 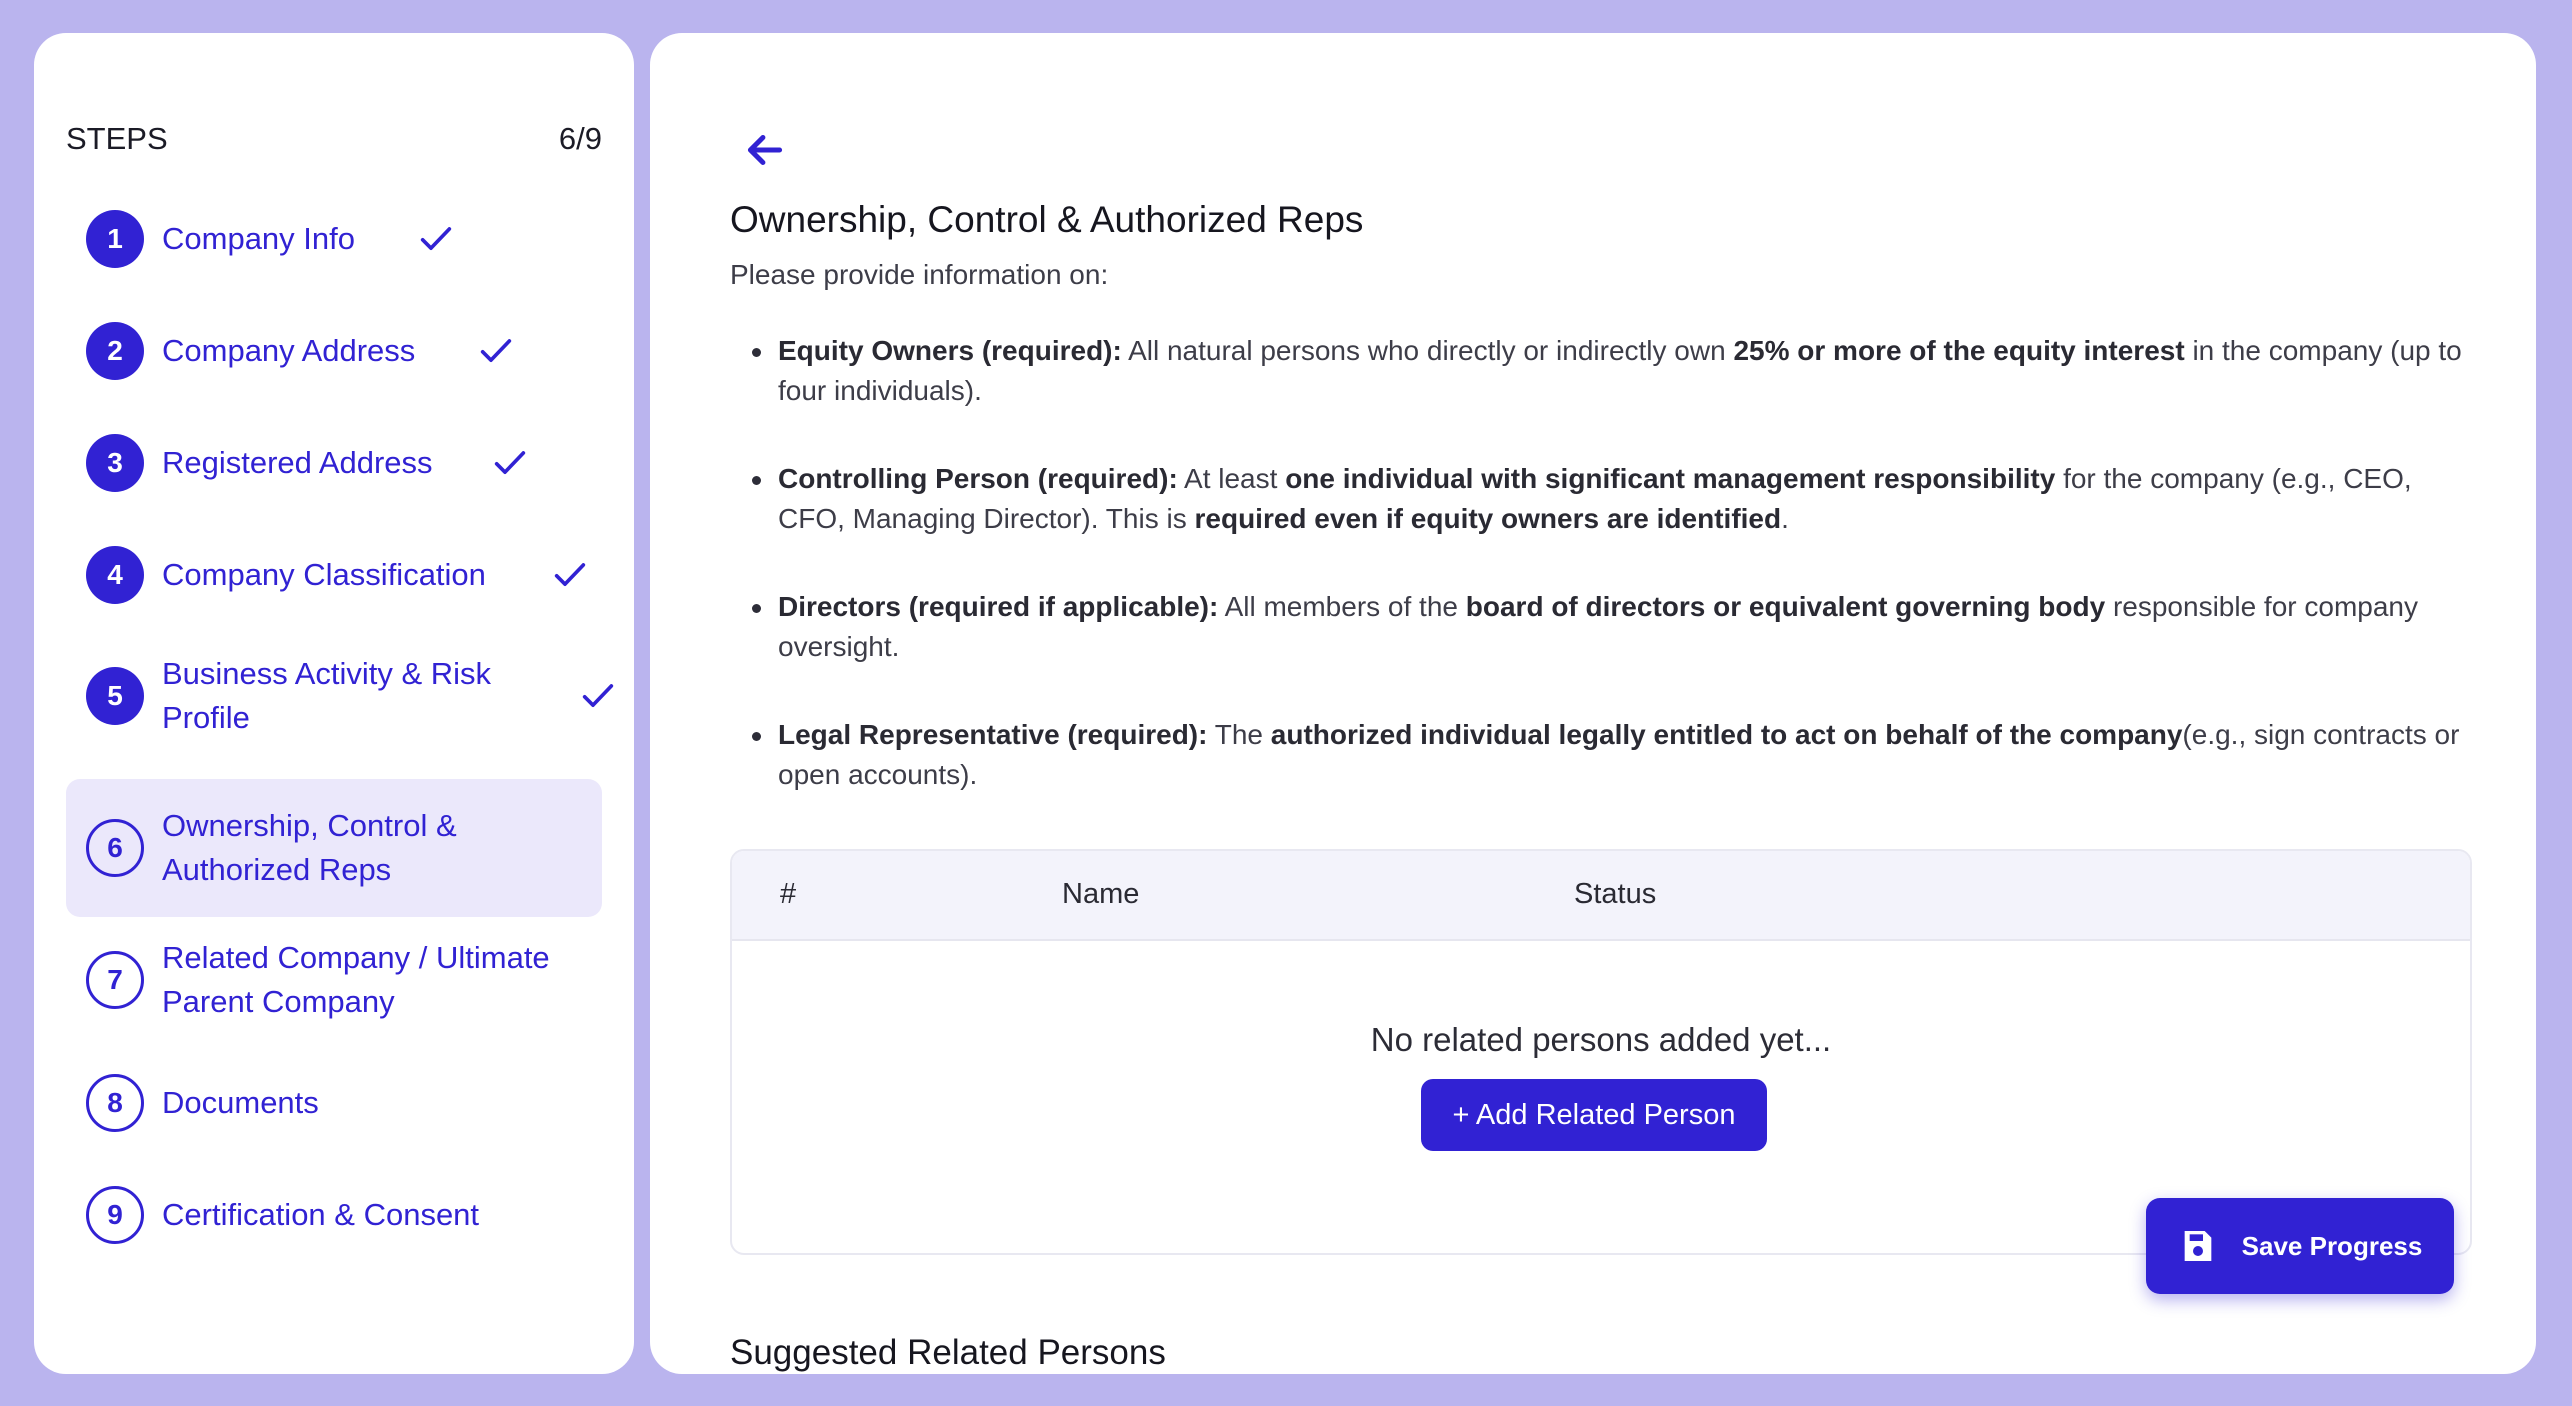 What do you see at coordinates (115, 463) in the screenshot?
I see `step-number-badge: 3` at bounding box center [115, 463].